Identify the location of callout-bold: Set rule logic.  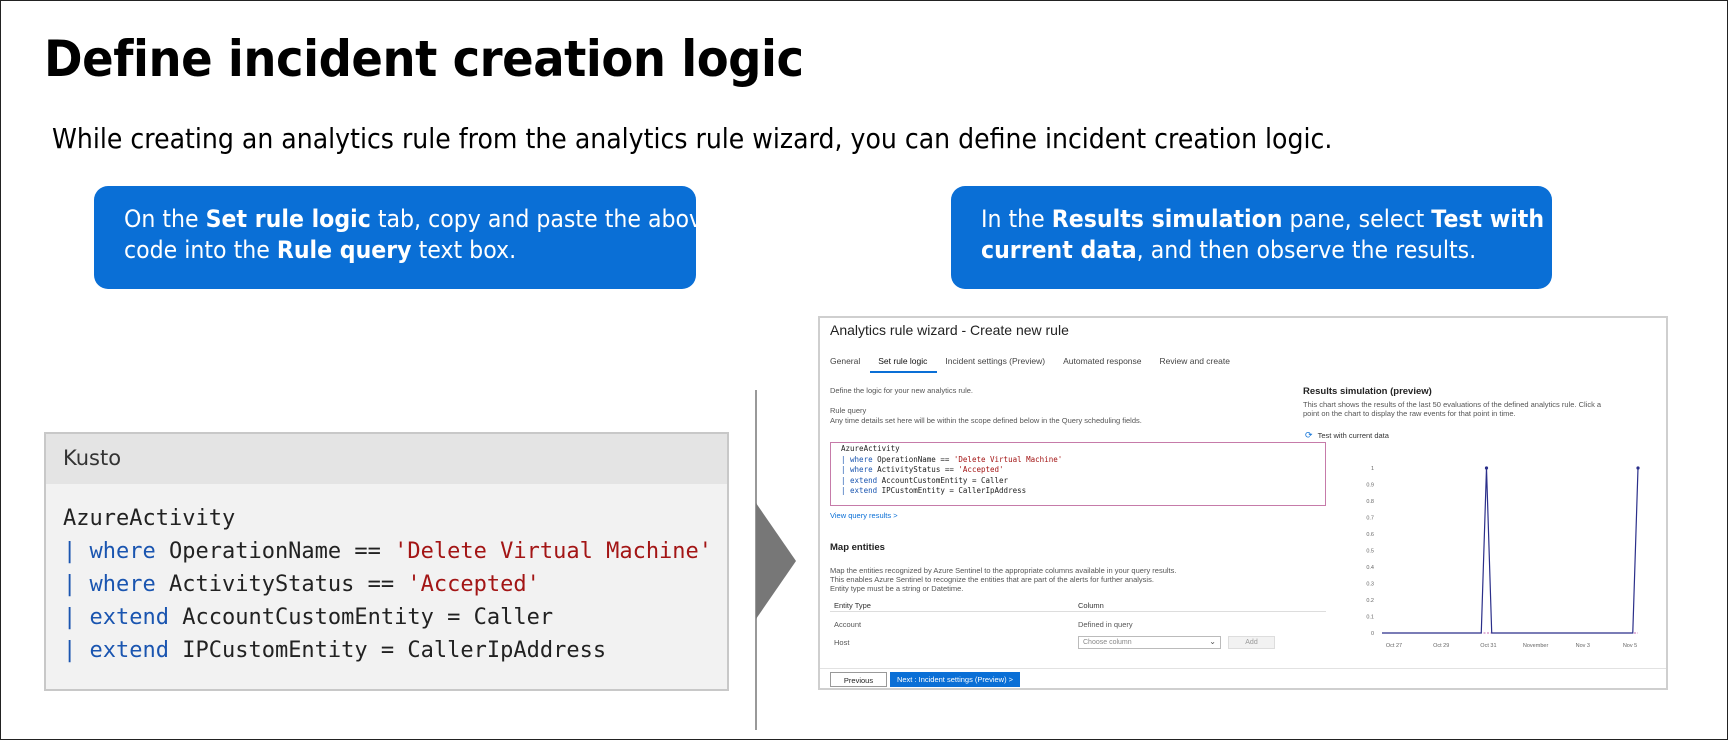
(288, 219).